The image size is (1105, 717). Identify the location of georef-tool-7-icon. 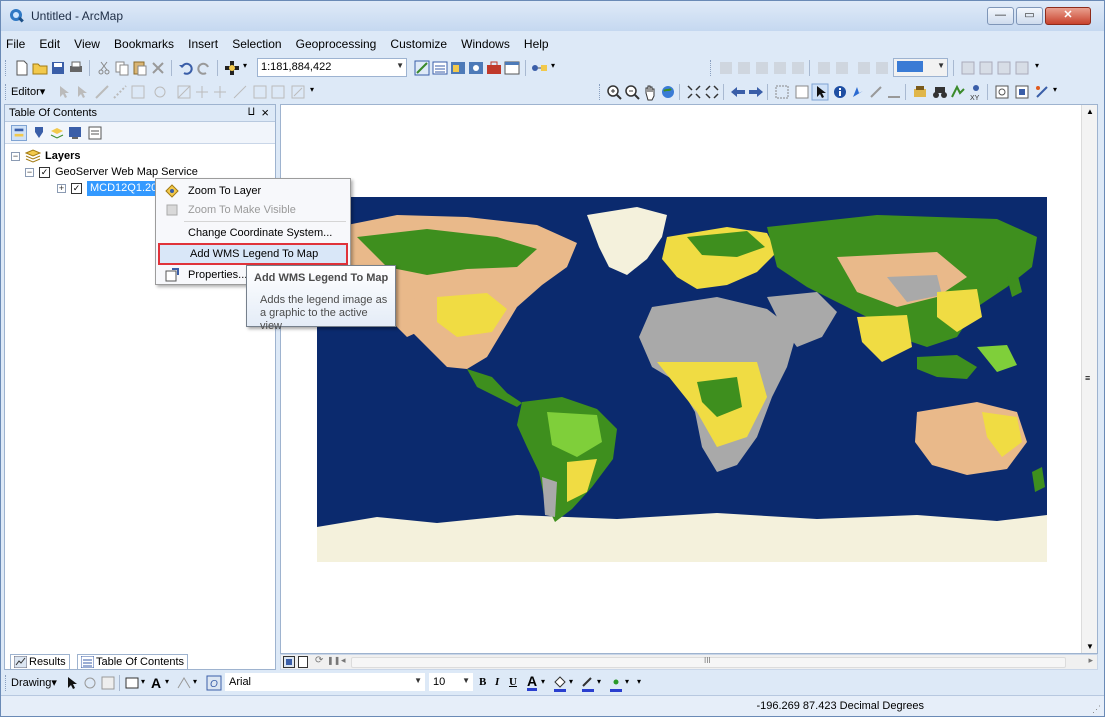
(842, 68).